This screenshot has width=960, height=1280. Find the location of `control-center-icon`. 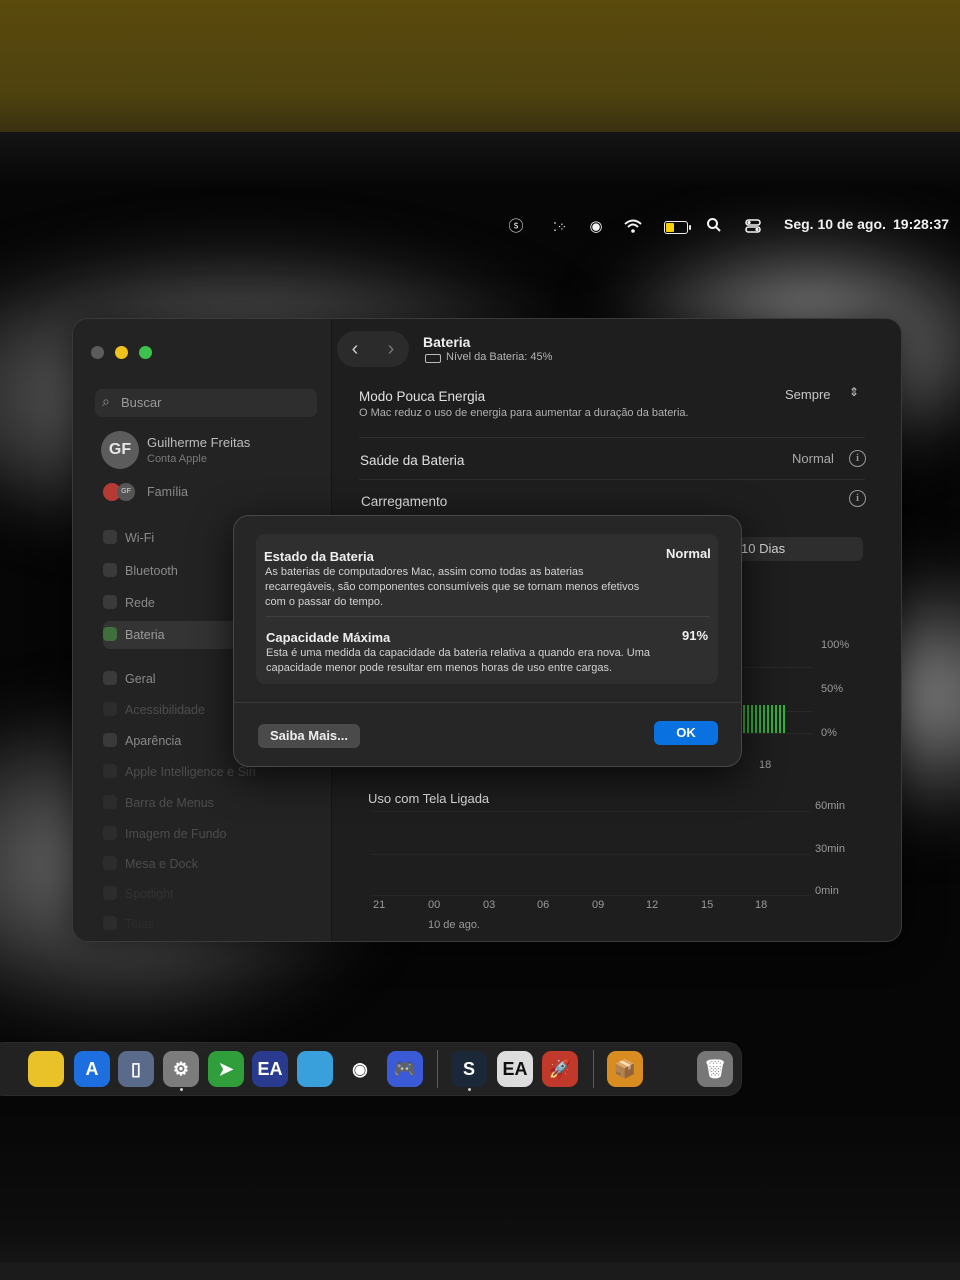

control-center-icon is located at coordinates (753, 227).